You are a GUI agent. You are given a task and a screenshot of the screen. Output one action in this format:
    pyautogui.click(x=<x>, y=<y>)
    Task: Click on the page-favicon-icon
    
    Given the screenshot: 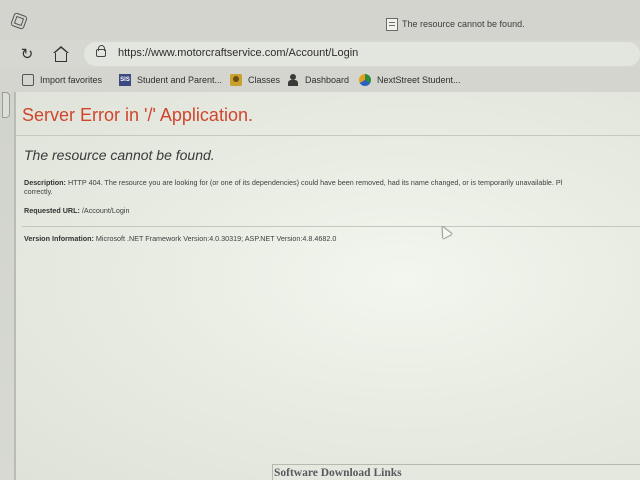 What is the action you would take?
    pyautogui.click(x=392, y=24)
    